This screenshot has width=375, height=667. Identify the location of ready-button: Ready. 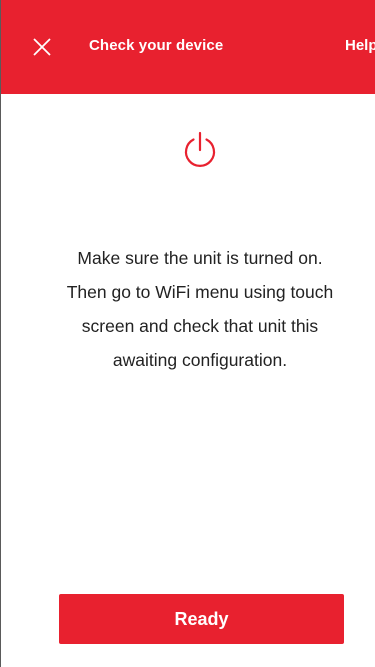
(201, 619).